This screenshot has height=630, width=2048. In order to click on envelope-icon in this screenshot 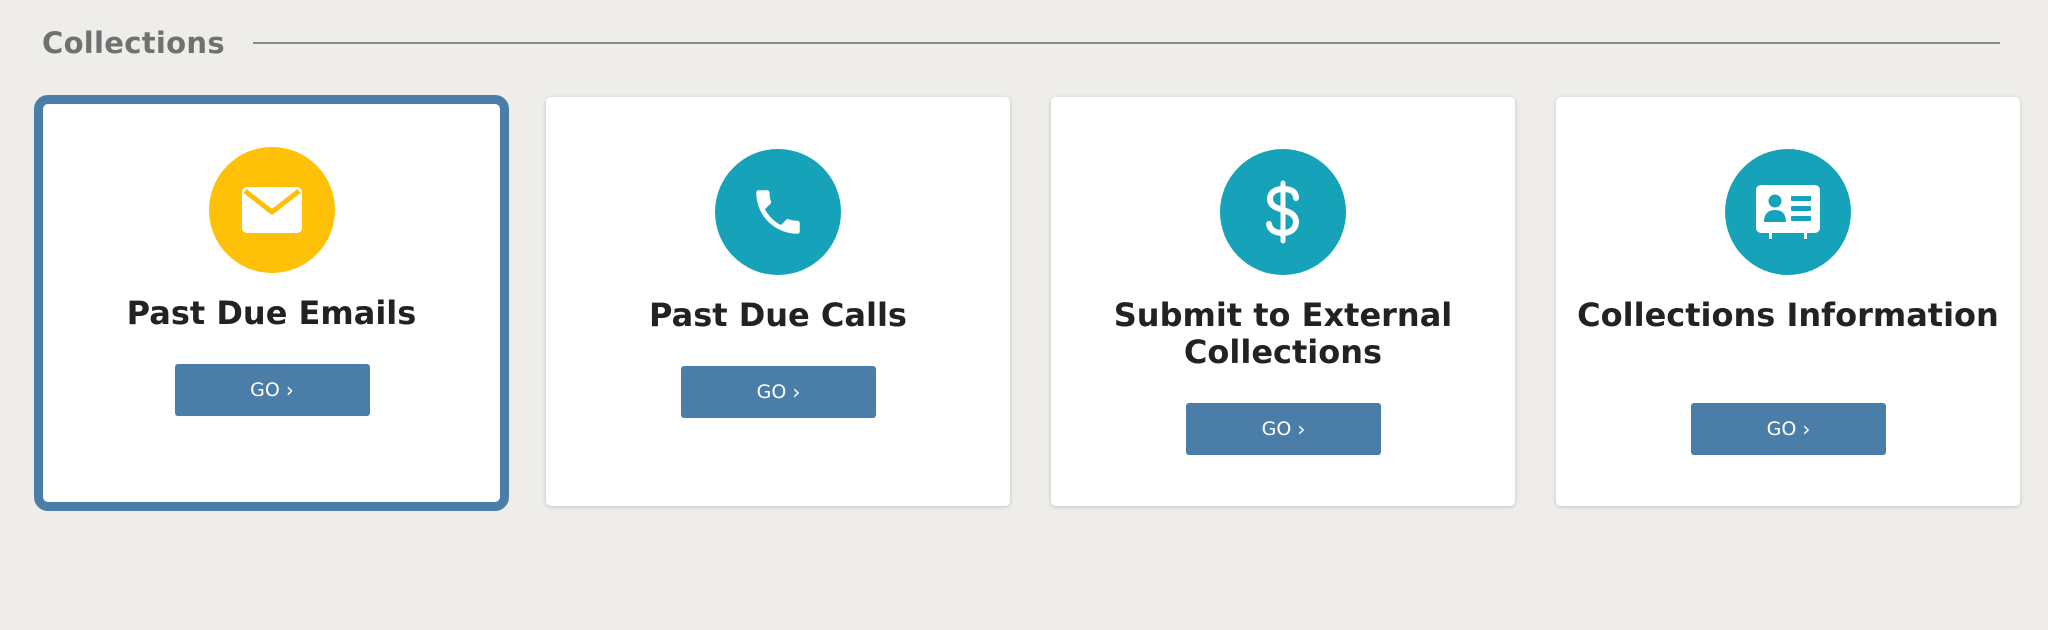, I will do `click(271, 210)`.